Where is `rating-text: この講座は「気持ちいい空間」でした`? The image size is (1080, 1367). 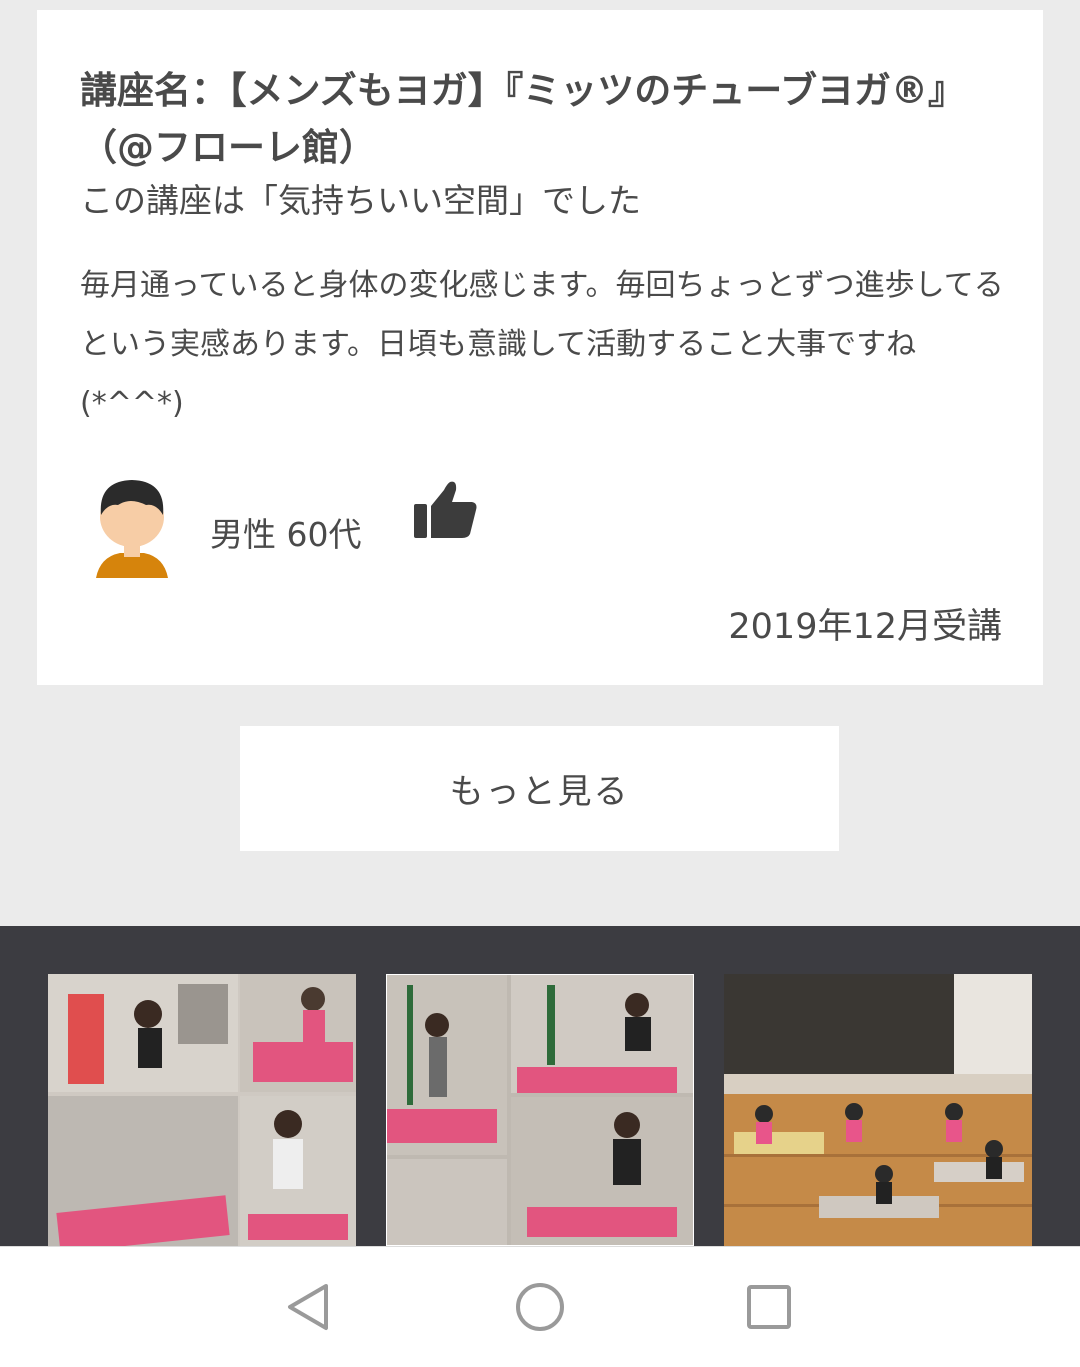 rating-text: この講座は「気持ちいい空間」でした is located at coordinates (360, 200).